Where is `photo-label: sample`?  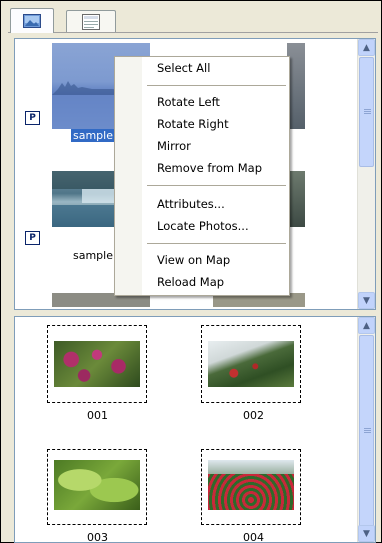
photo-label: sample is located at coordinates (93, 255).